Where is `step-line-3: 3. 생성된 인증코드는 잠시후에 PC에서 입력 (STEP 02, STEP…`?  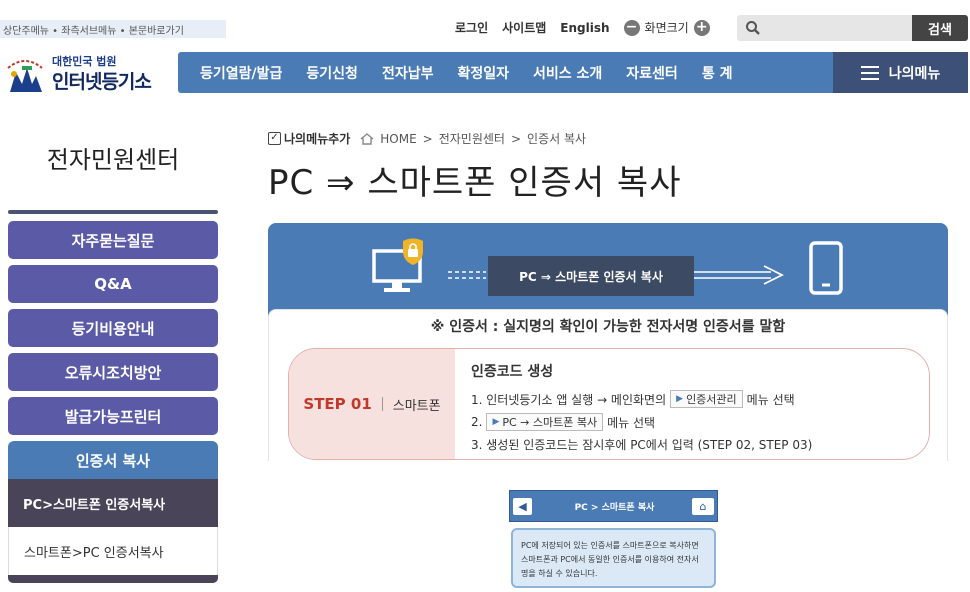 step-line-3: 3. 생성된 인증코드는 잠시후에 PC에서 입력 (STEP 02, STEP… is located at coordinates (642, 445).